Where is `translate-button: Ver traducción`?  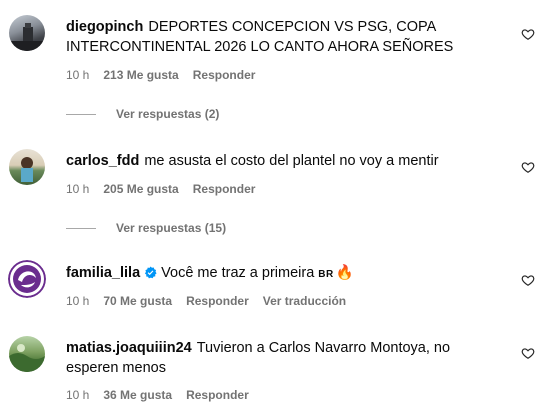
translate-button: Ver traducción is located at coordinates (304, 301).